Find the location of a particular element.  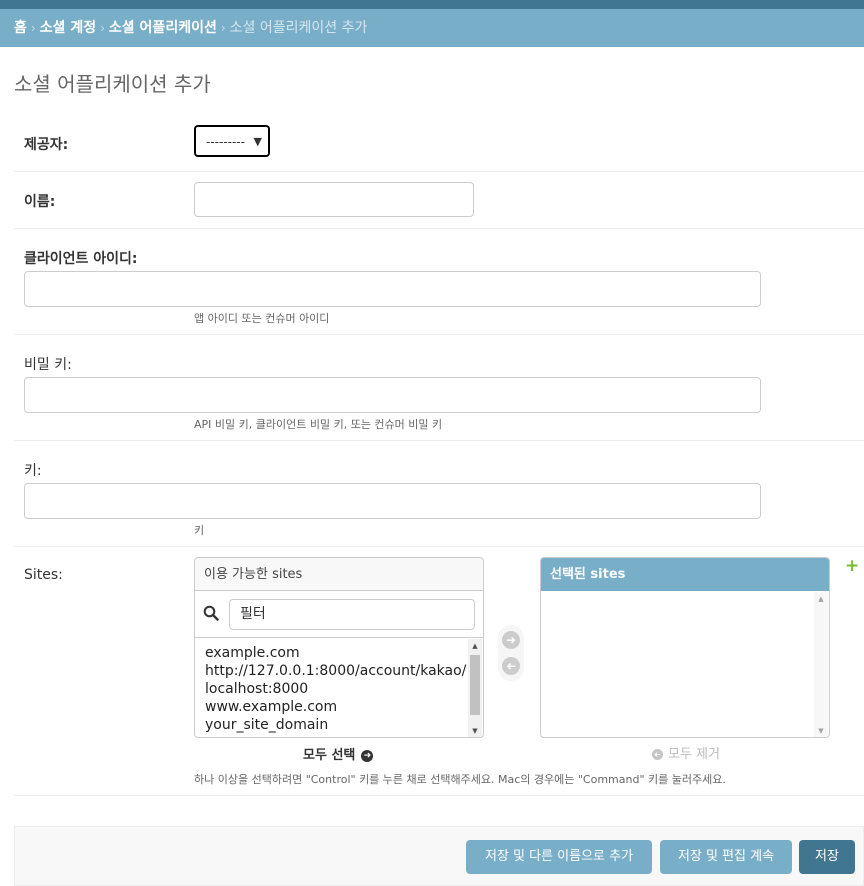

chevron-down-icon: ▼ is located at coordinates (257, 141).